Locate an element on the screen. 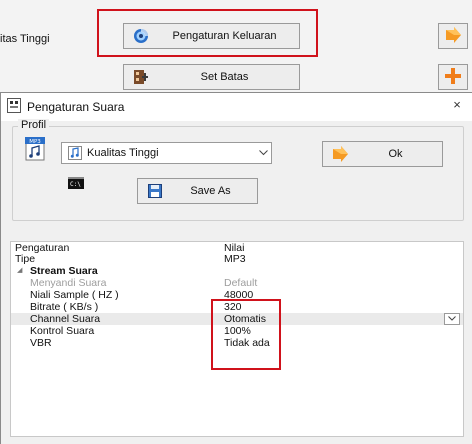  row-value: MP3 is located at coordinates (235, 259).